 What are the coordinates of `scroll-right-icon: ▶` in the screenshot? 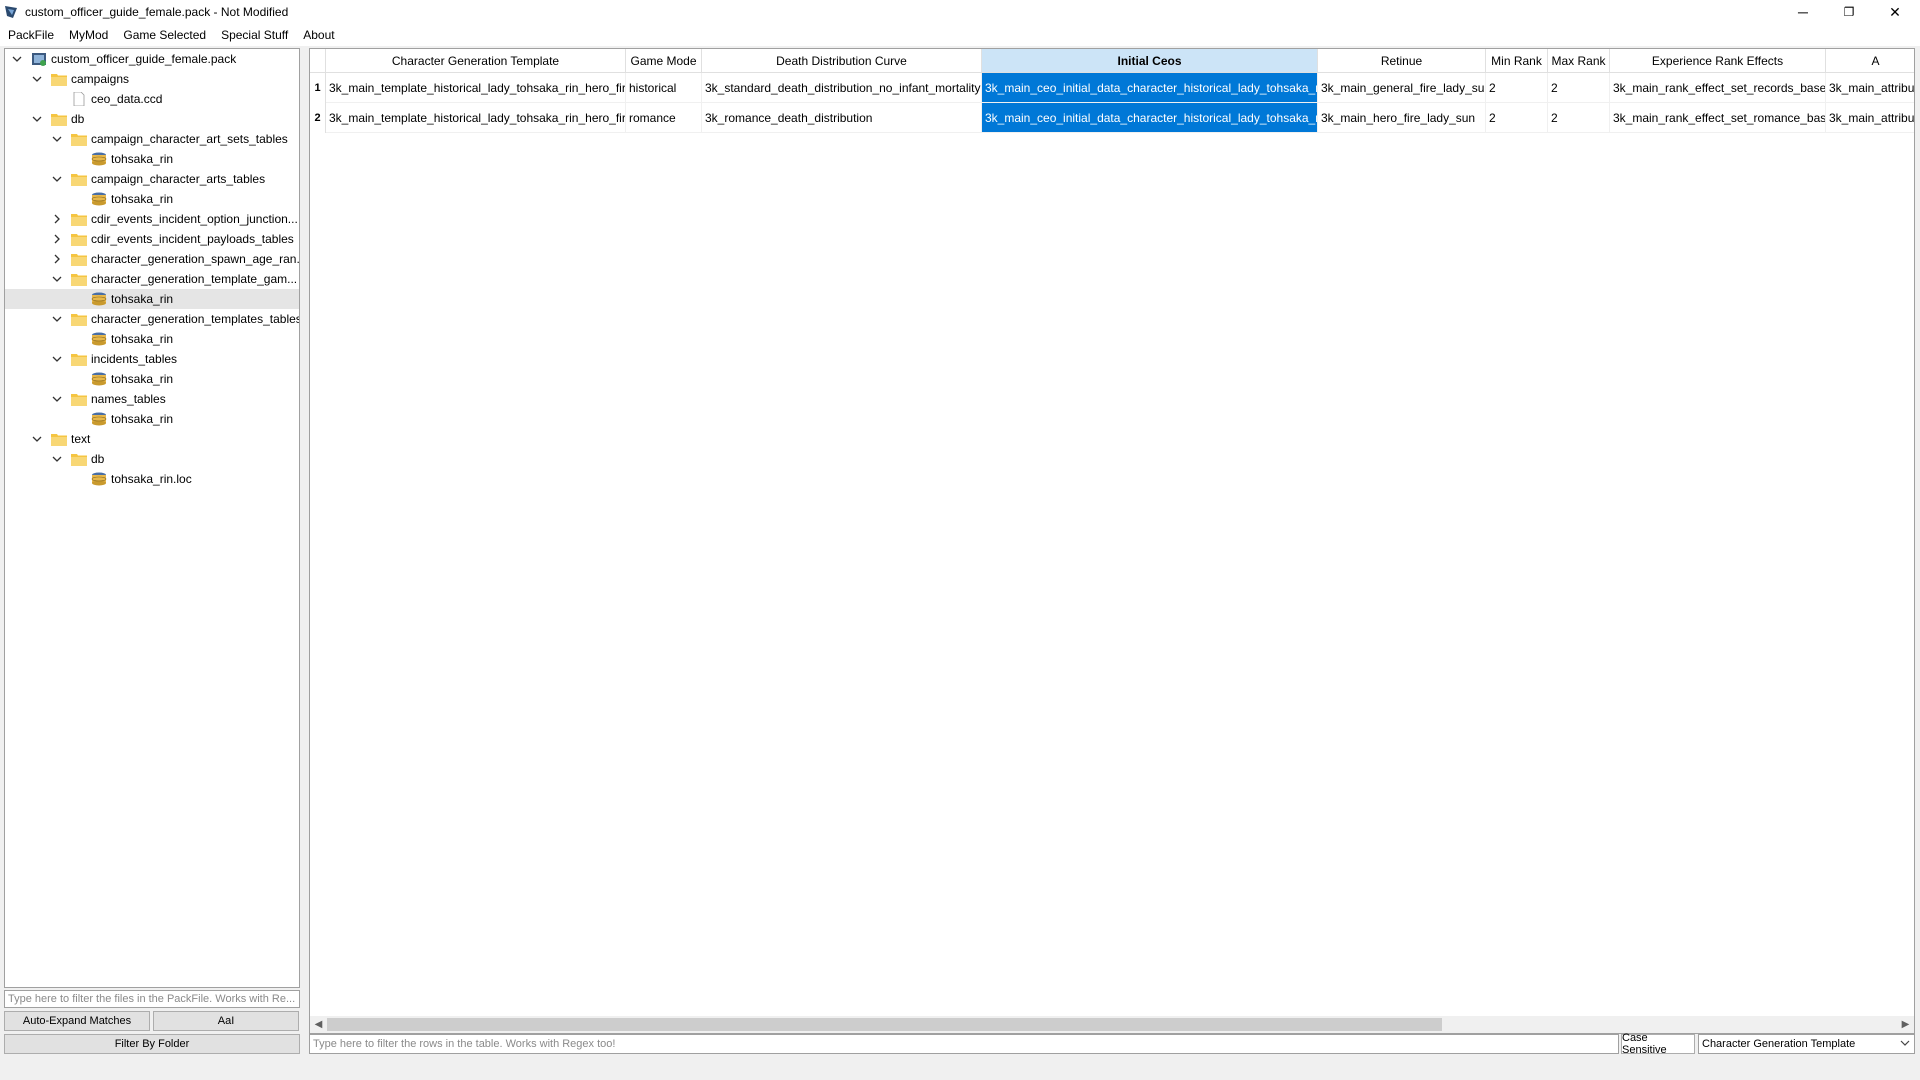 It's located at (1905, 1024).